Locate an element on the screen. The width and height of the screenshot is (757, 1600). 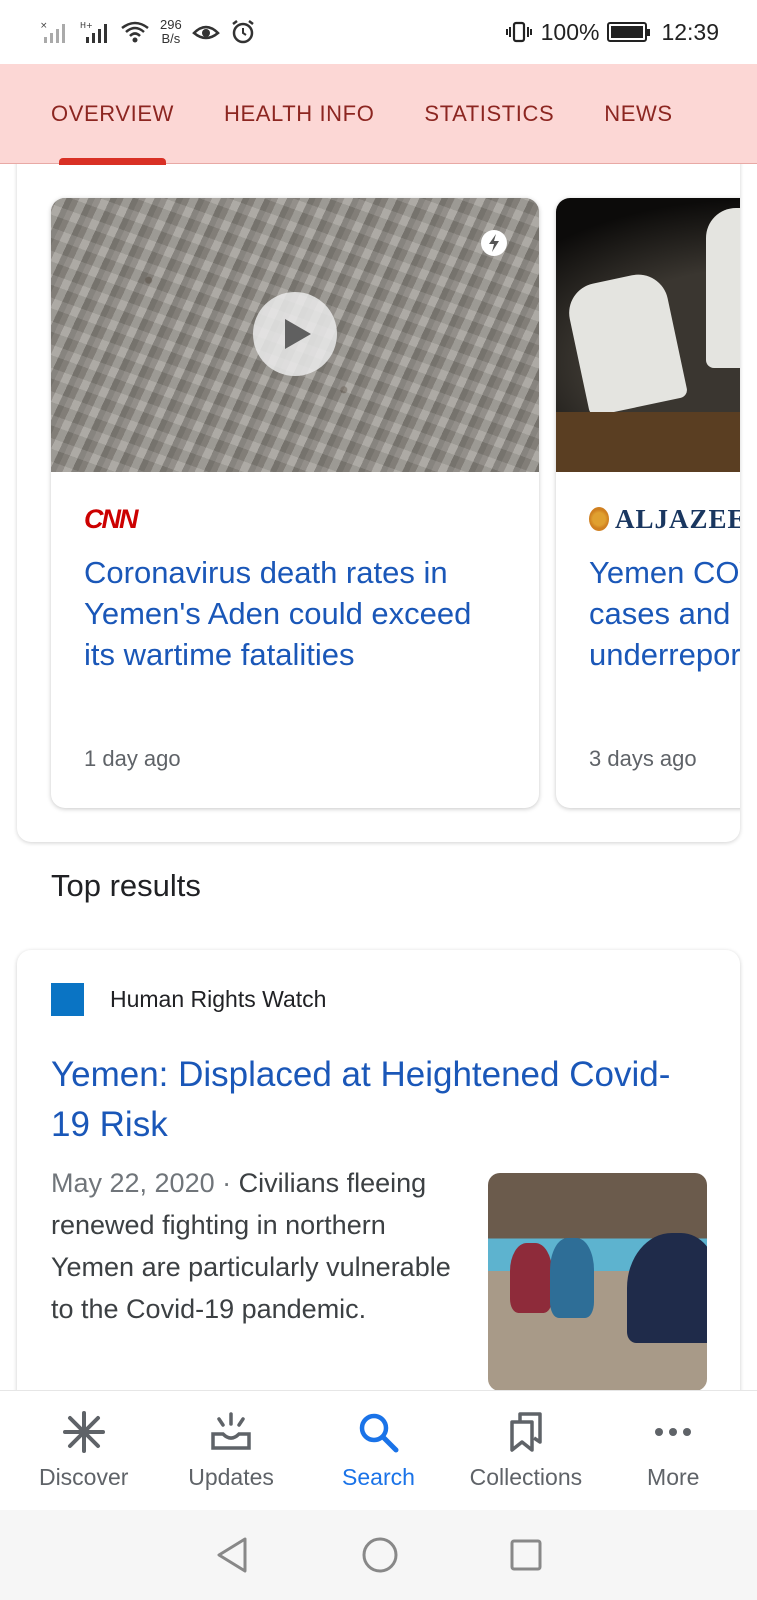
aljazeera-mark-icon is located at coordinates (599, 519).